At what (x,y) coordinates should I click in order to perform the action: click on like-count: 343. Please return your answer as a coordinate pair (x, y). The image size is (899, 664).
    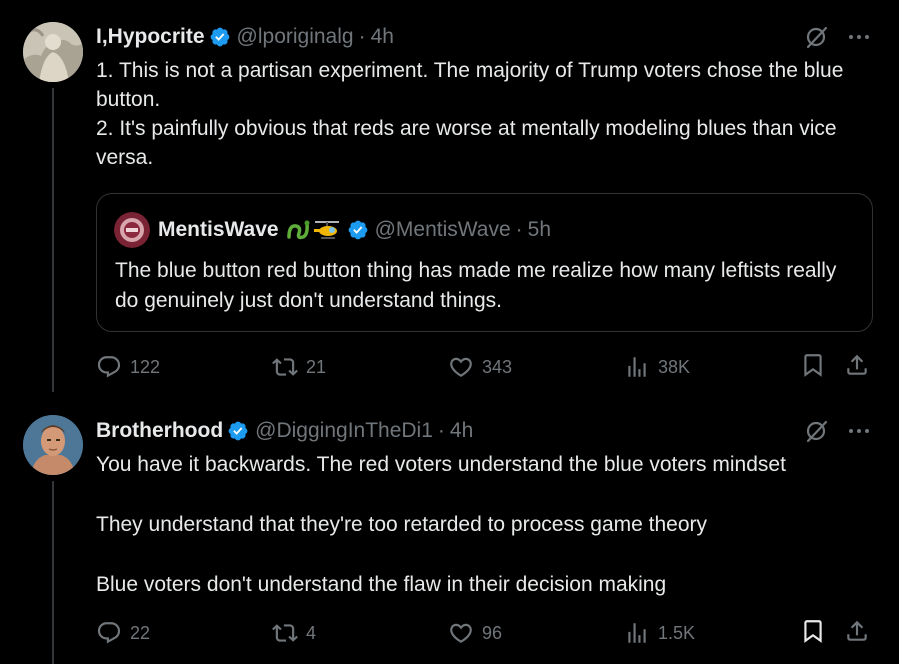
    Looking at the image, I should click on (497, 366).